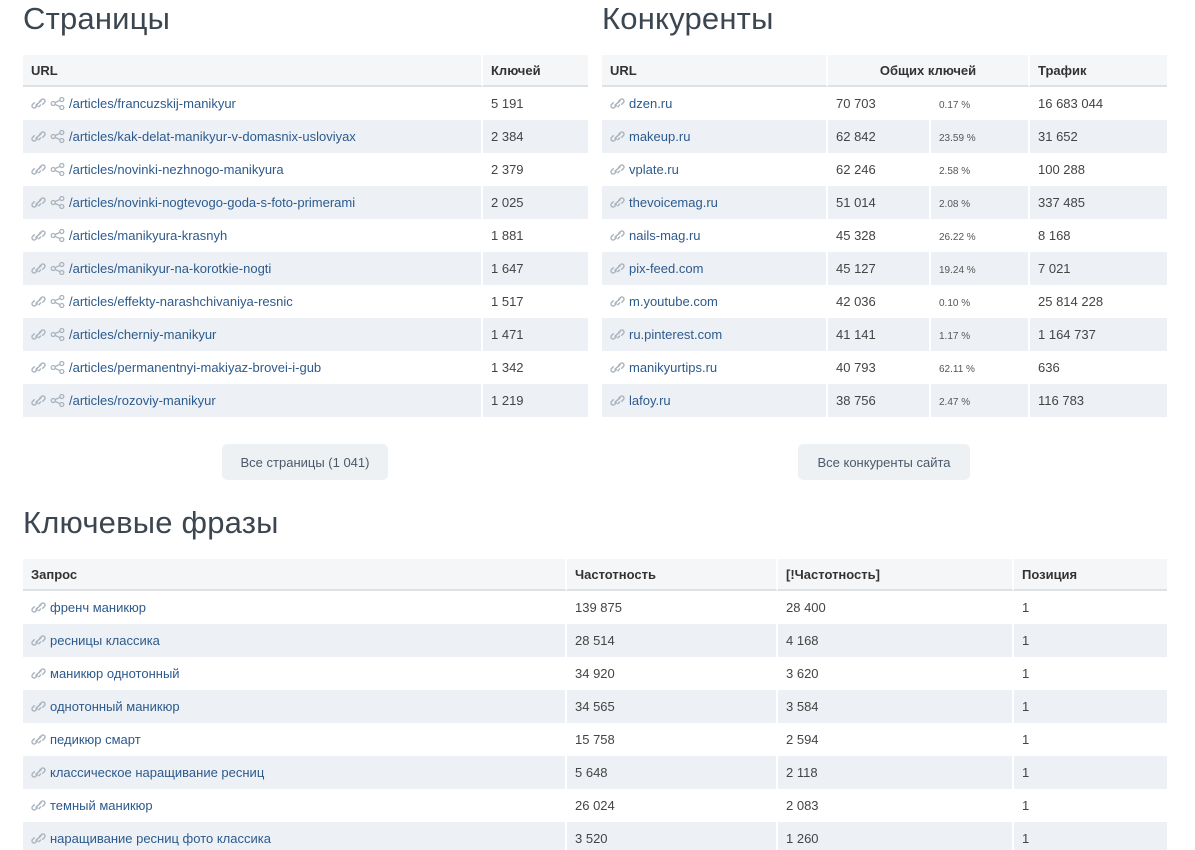 This screenshot has height=850, width=1195. What do you see at coordinates (1098, 71) in the screenshot?
I see `competitors-header-traffic: Трафик` at bounding box center [1098, 71].